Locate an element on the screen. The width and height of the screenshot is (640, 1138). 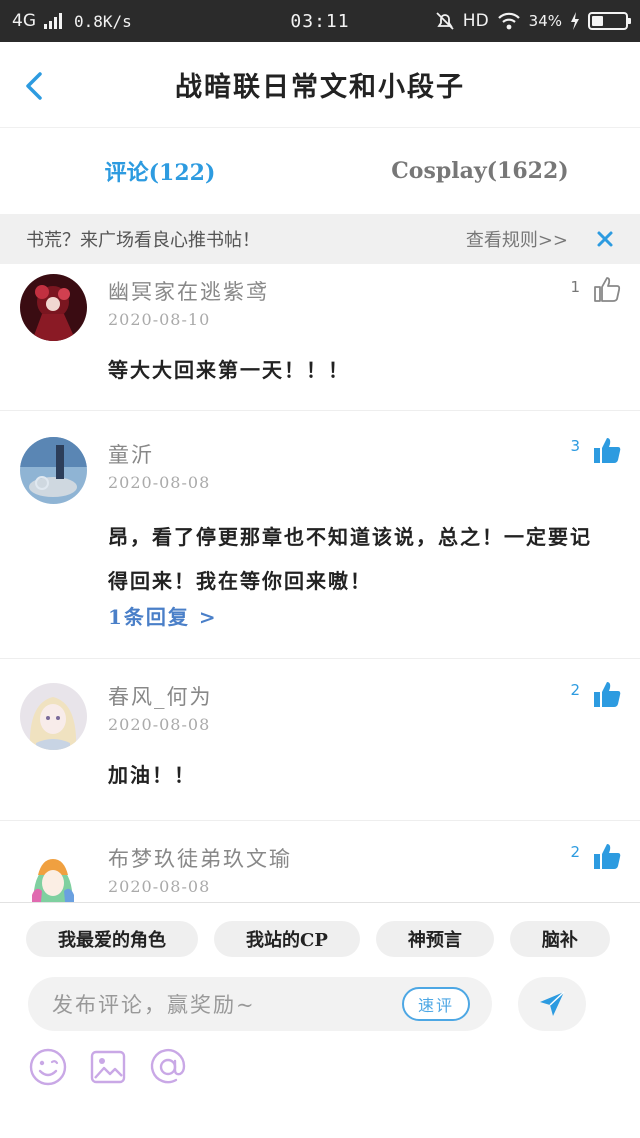
tab-bar: 评论(122) Cosplay(1622) is located at coordinates (320, 171).